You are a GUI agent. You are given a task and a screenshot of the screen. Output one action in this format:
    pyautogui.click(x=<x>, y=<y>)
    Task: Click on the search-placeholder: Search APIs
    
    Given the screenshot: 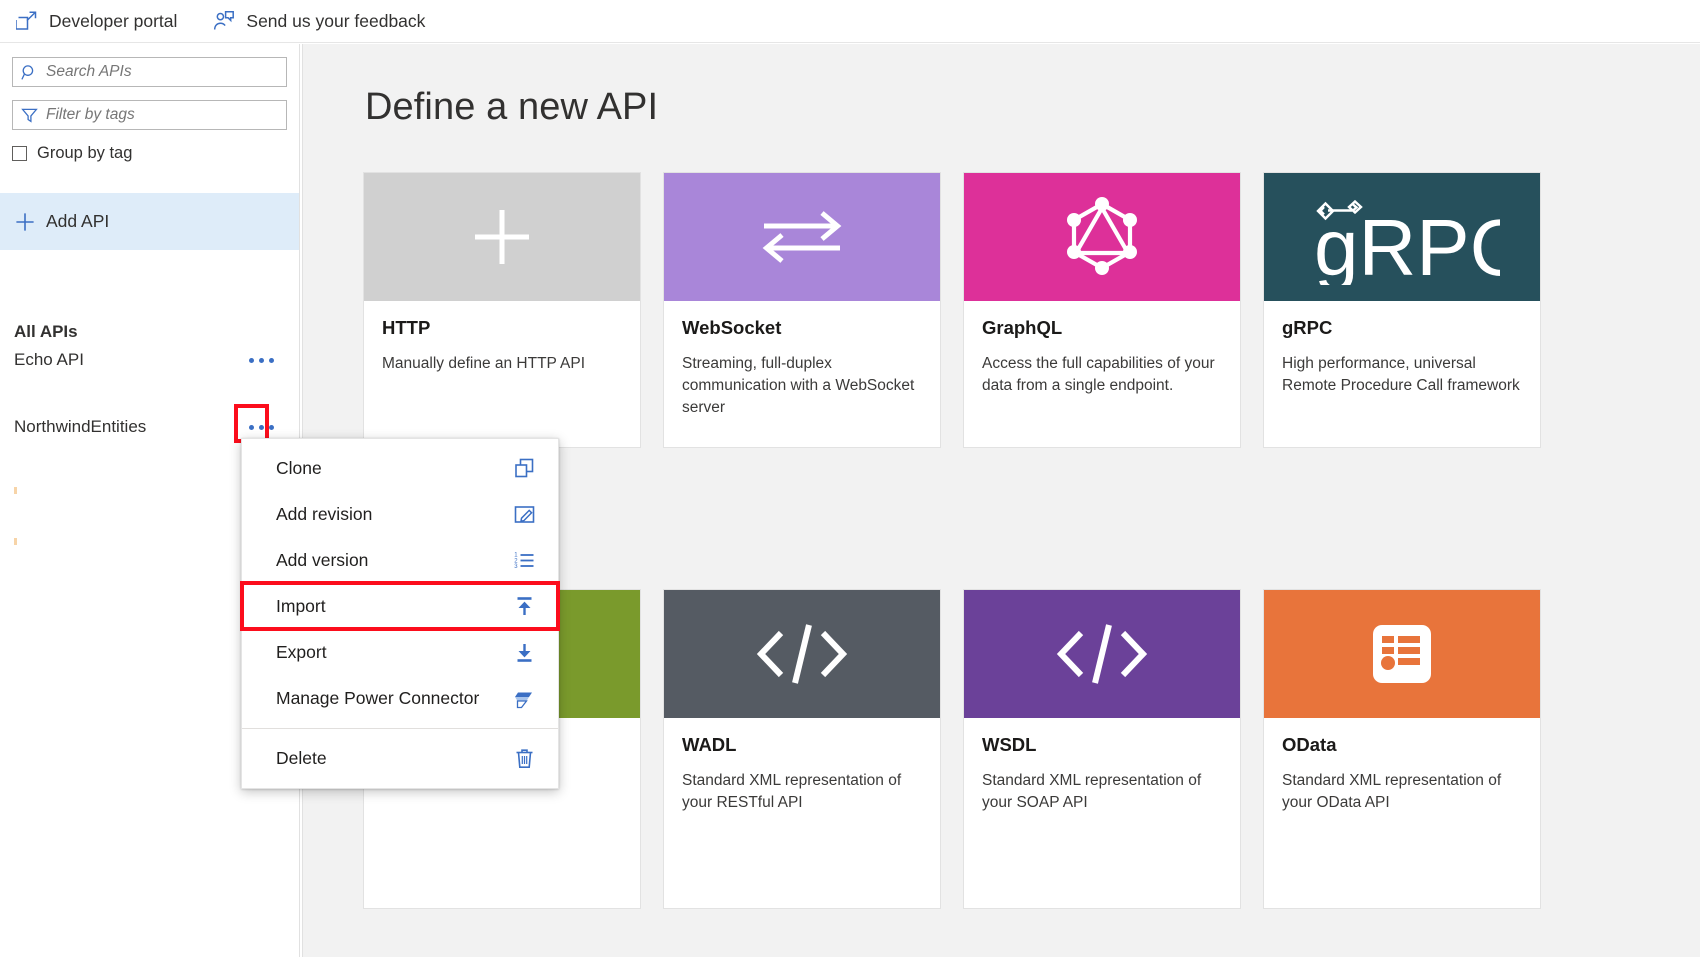 What is the action you would take?
    pyautogui.click(x=89, y=71)
    